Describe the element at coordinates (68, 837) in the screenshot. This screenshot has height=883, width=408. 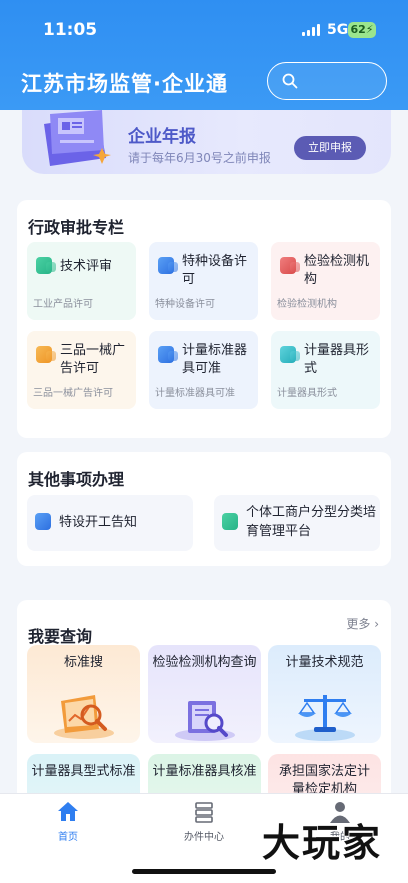
I see `tab-label: 首页` at that location.